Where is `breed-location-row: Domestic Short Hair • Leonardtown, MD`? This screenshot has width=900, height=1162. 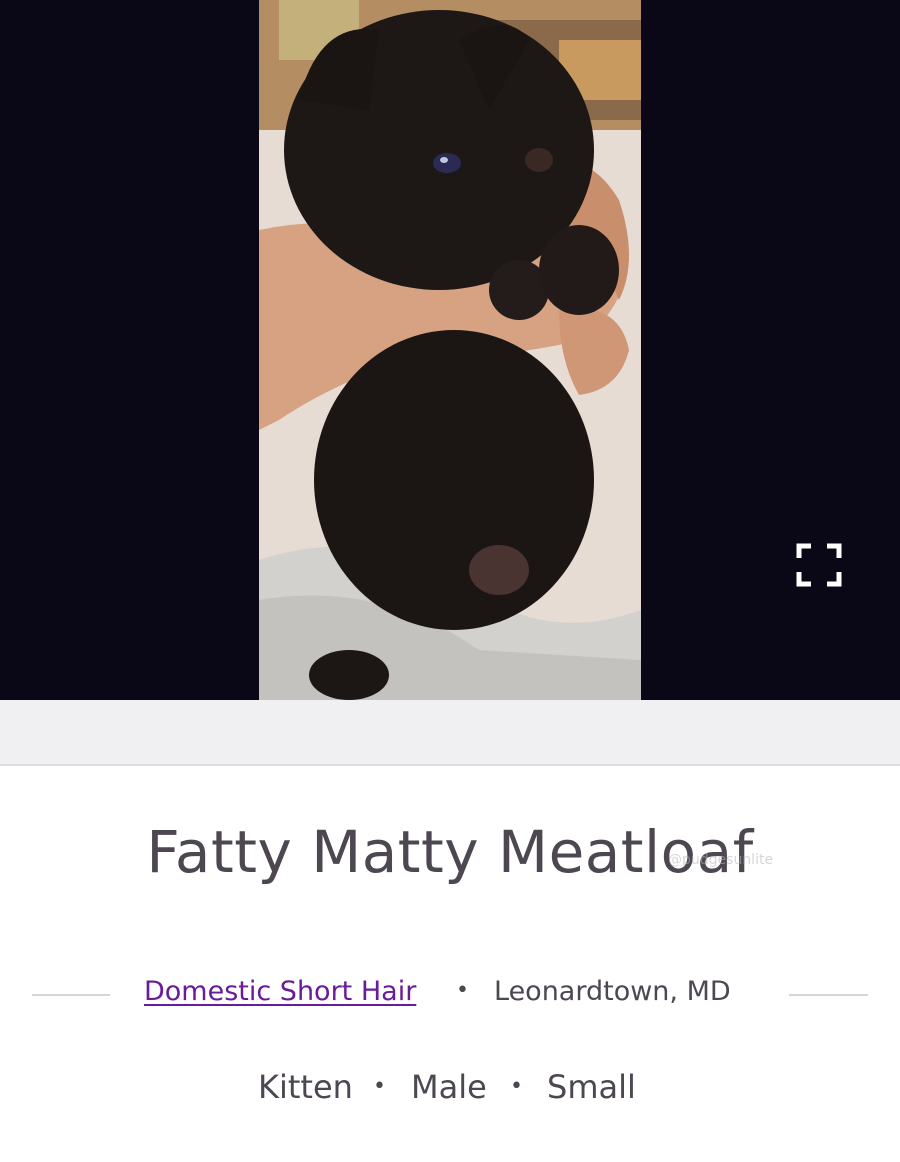
breed-location-row: Domestic Short Hair • Leonardtown, MD is located at coordinates (450, 994).